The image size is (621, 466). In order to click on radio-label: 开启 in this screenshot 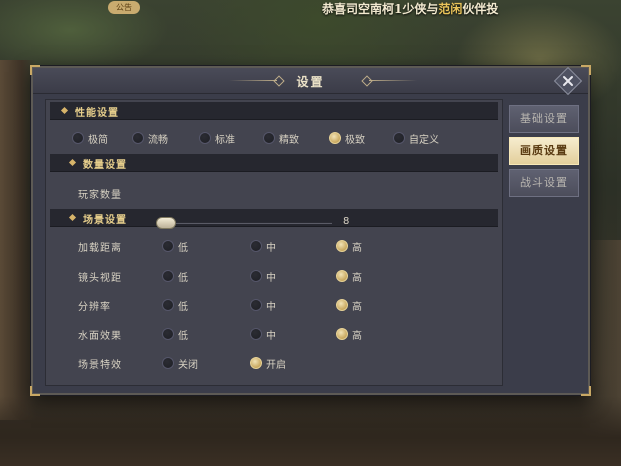, I will do `click(276, 365)`.